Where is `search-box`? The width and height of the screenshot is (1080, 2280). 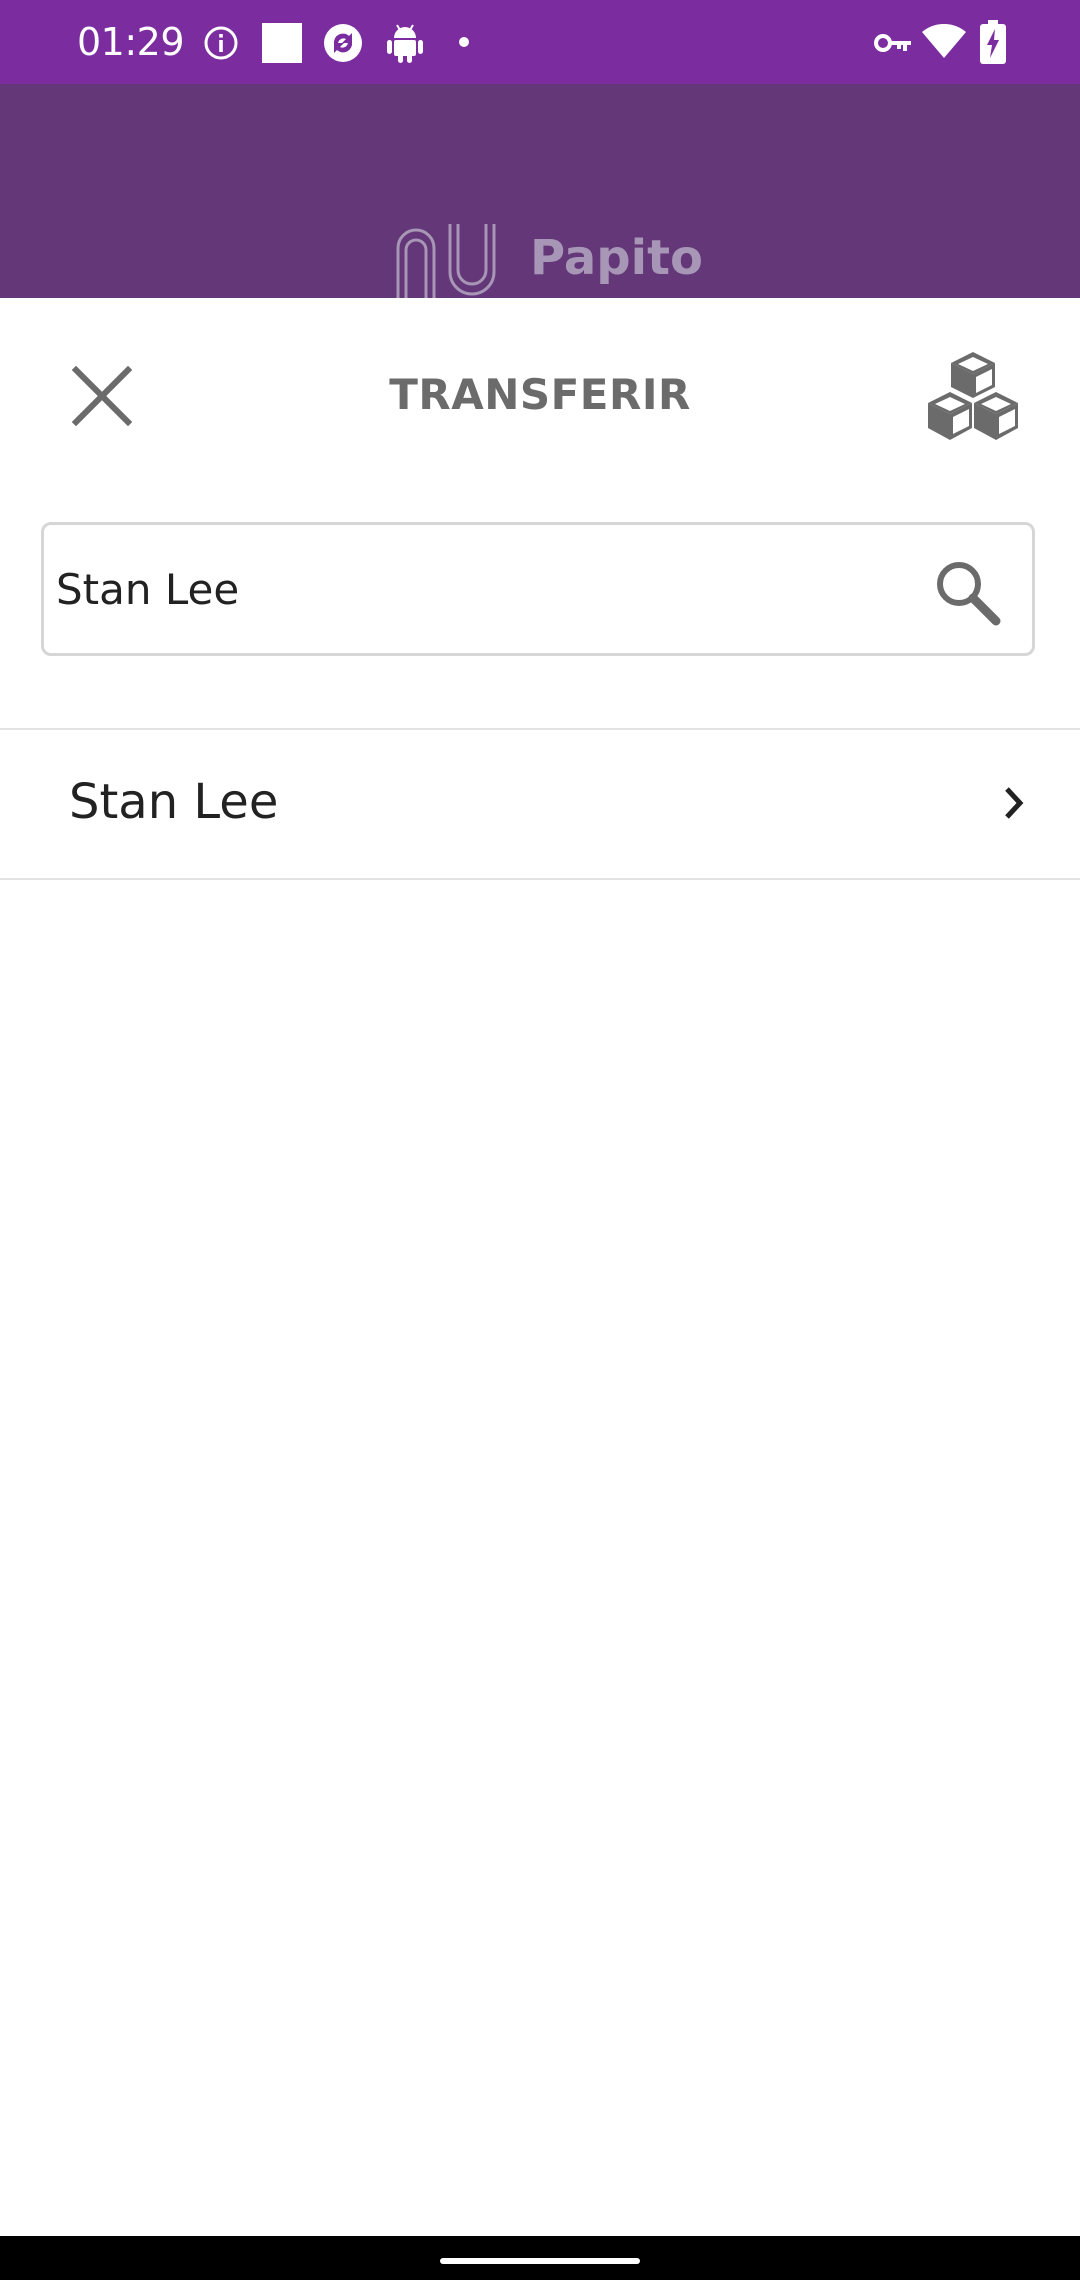 search-box is located at coordinates (538, 589).